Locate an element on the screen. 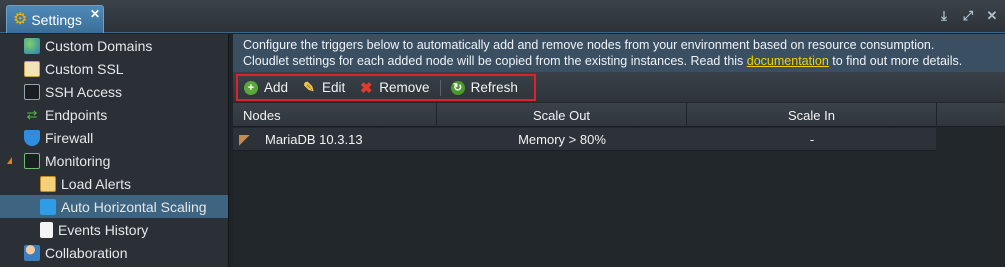 The width and height of the screenshot is (1005, 267). mariadb-seal-icon: ◤ is located at coordinates (244, 139).